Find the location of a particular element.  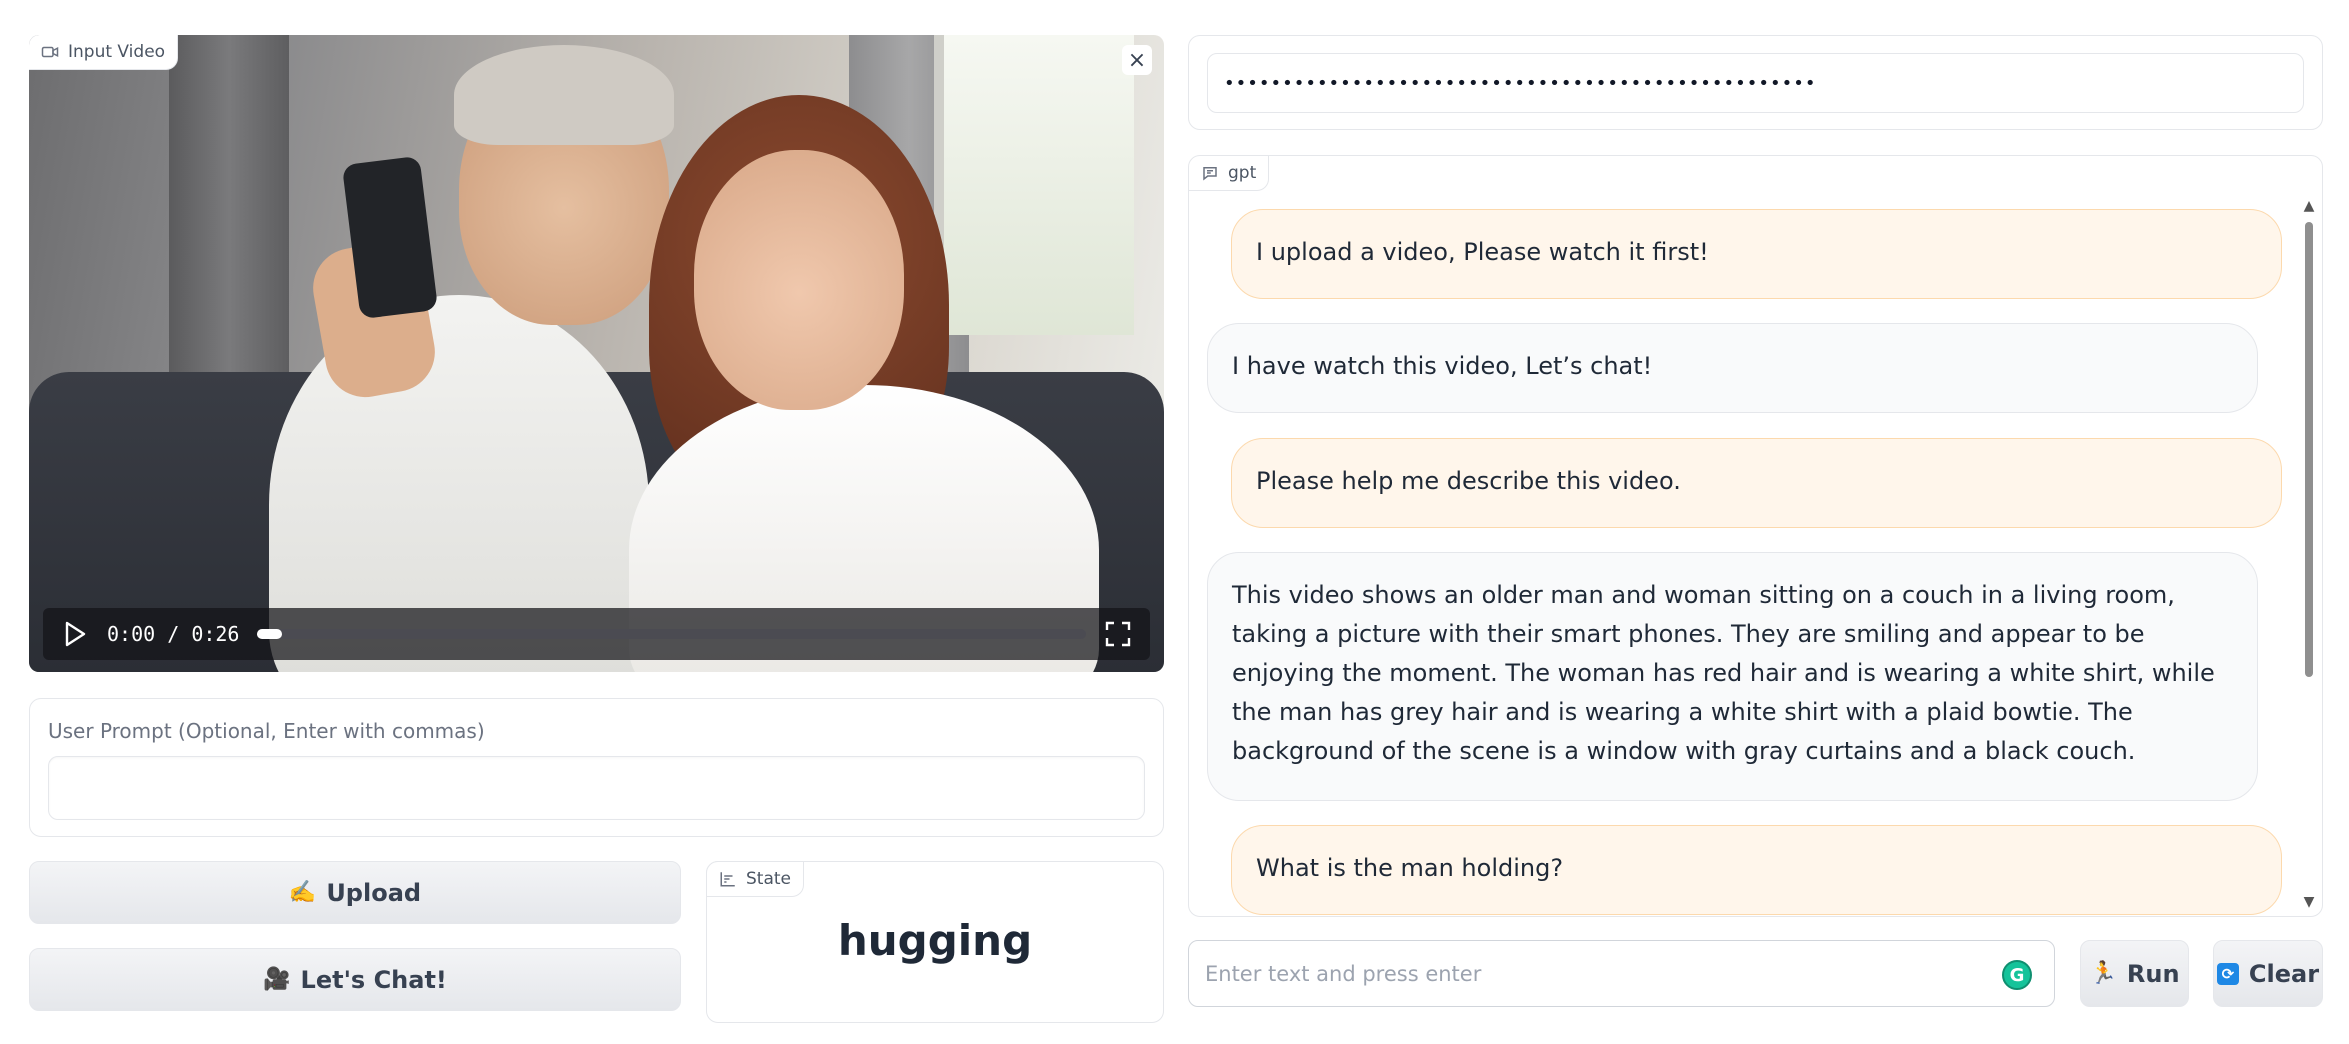

chat-message-user: Please help me describe this video. is located at coordinates (1756, 483).